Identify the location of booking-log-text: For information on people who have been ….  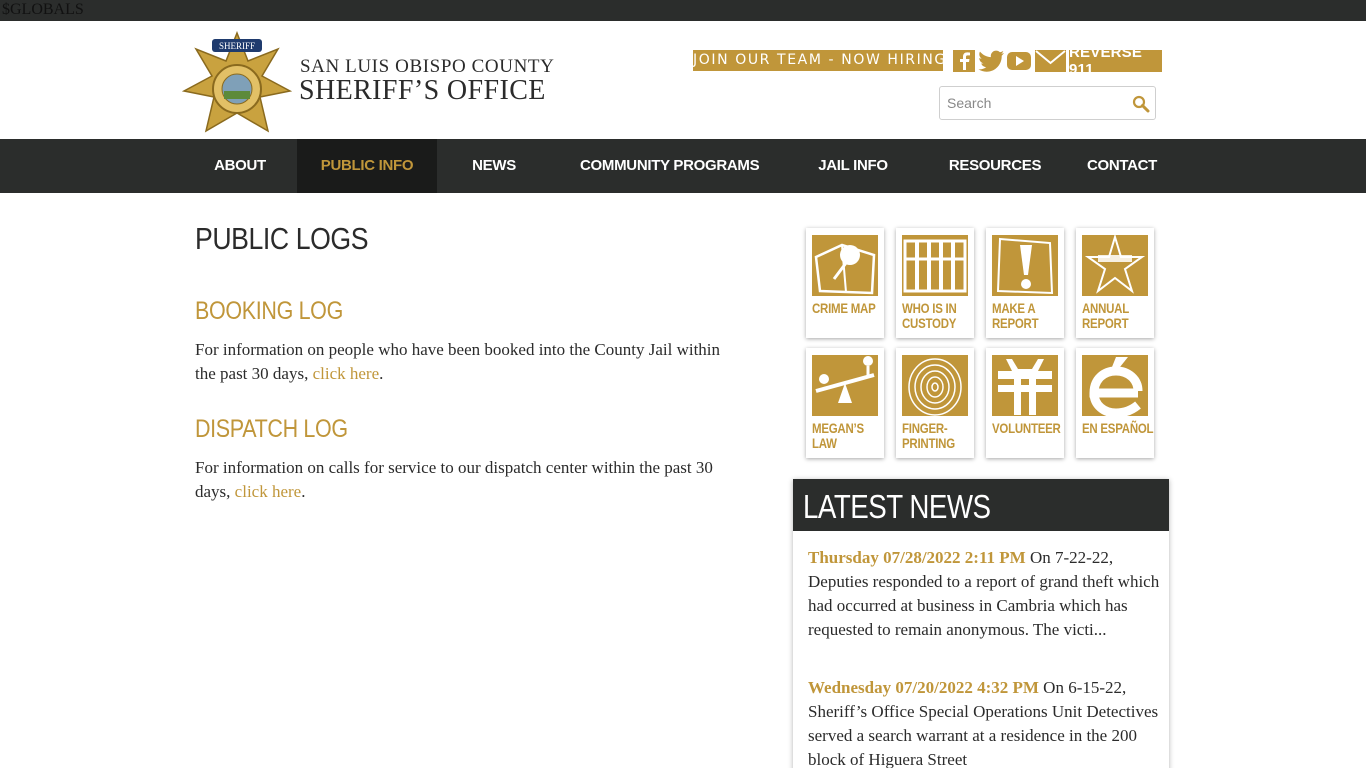
(470, 362).